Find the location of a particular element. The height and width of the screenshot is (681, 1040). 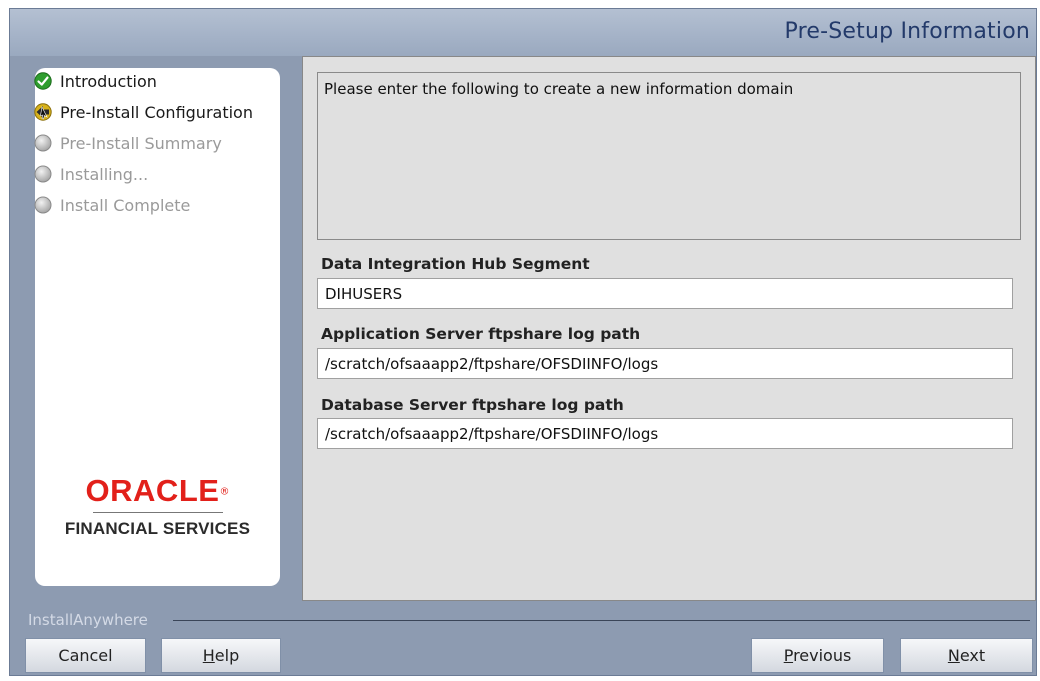

previous-button: Previous is located at coordinates (817, 655).